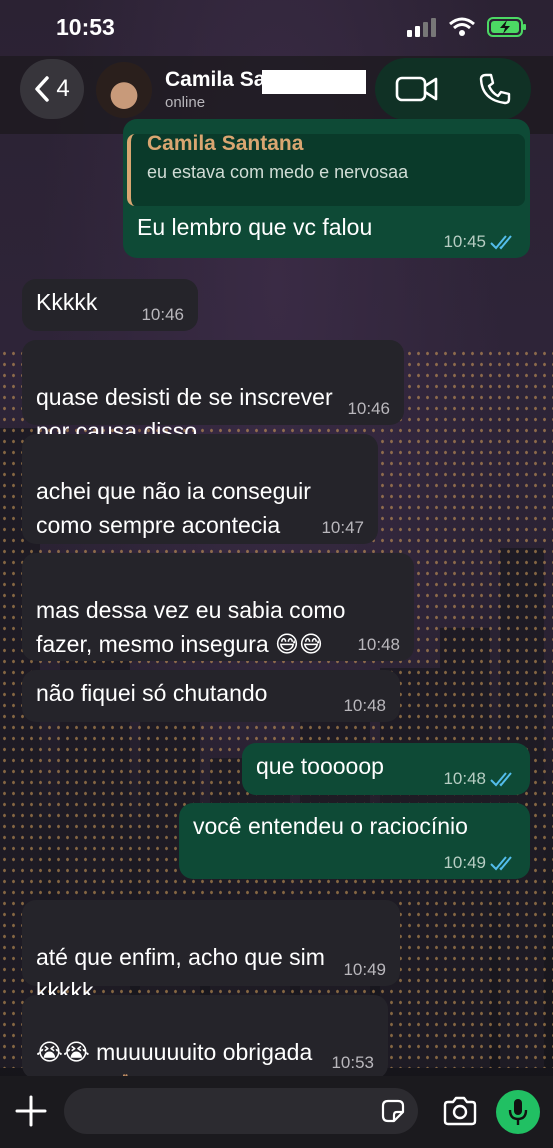  What do you see at coordinates (417, 89) in the screenshot?
I see `video-call-icon` at bounding box center [417, 89].